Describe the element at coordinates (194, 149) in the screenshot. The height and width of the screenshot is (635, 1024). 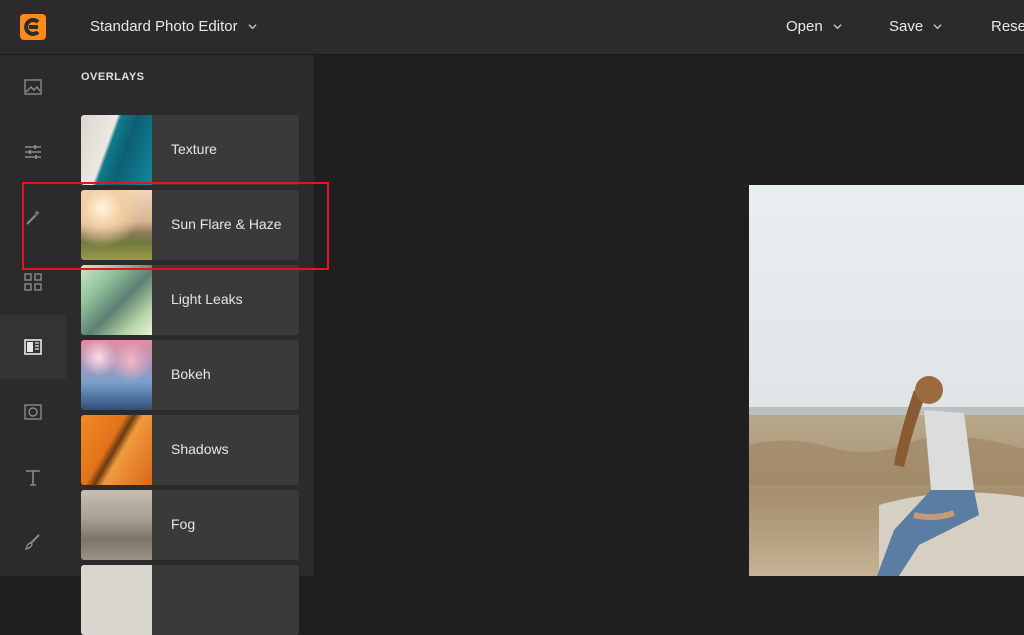
I see `overlay-item-label: Texture` at that location.